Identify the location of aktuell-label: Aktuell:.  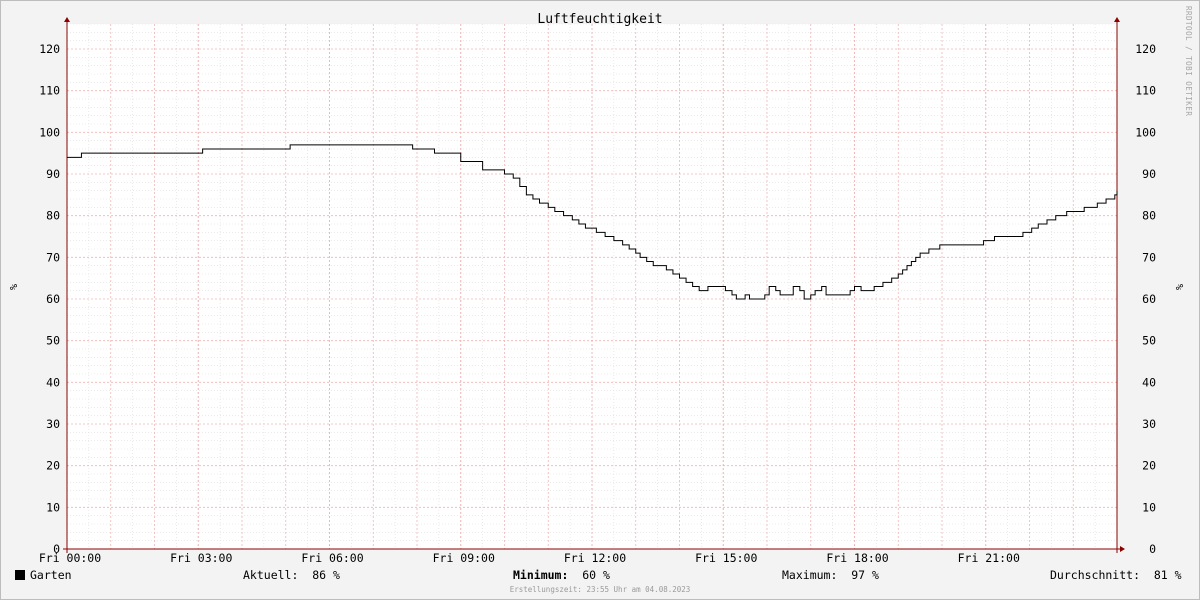
(271, 575).